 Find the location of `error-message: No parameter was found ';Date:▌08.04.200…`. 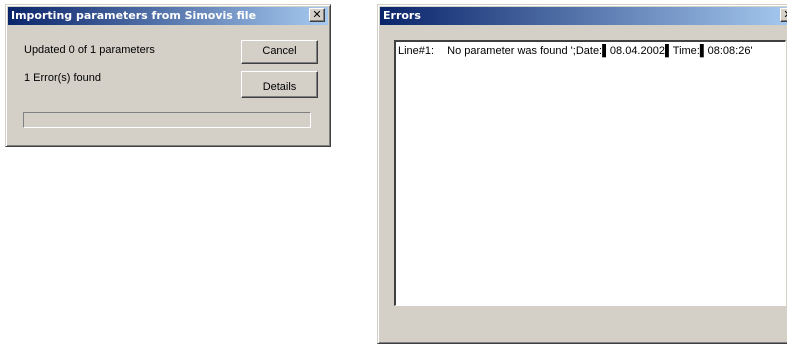

error-message: No parameter was found ';Date:▌08.04.200… is located at coordinates (600, 51).